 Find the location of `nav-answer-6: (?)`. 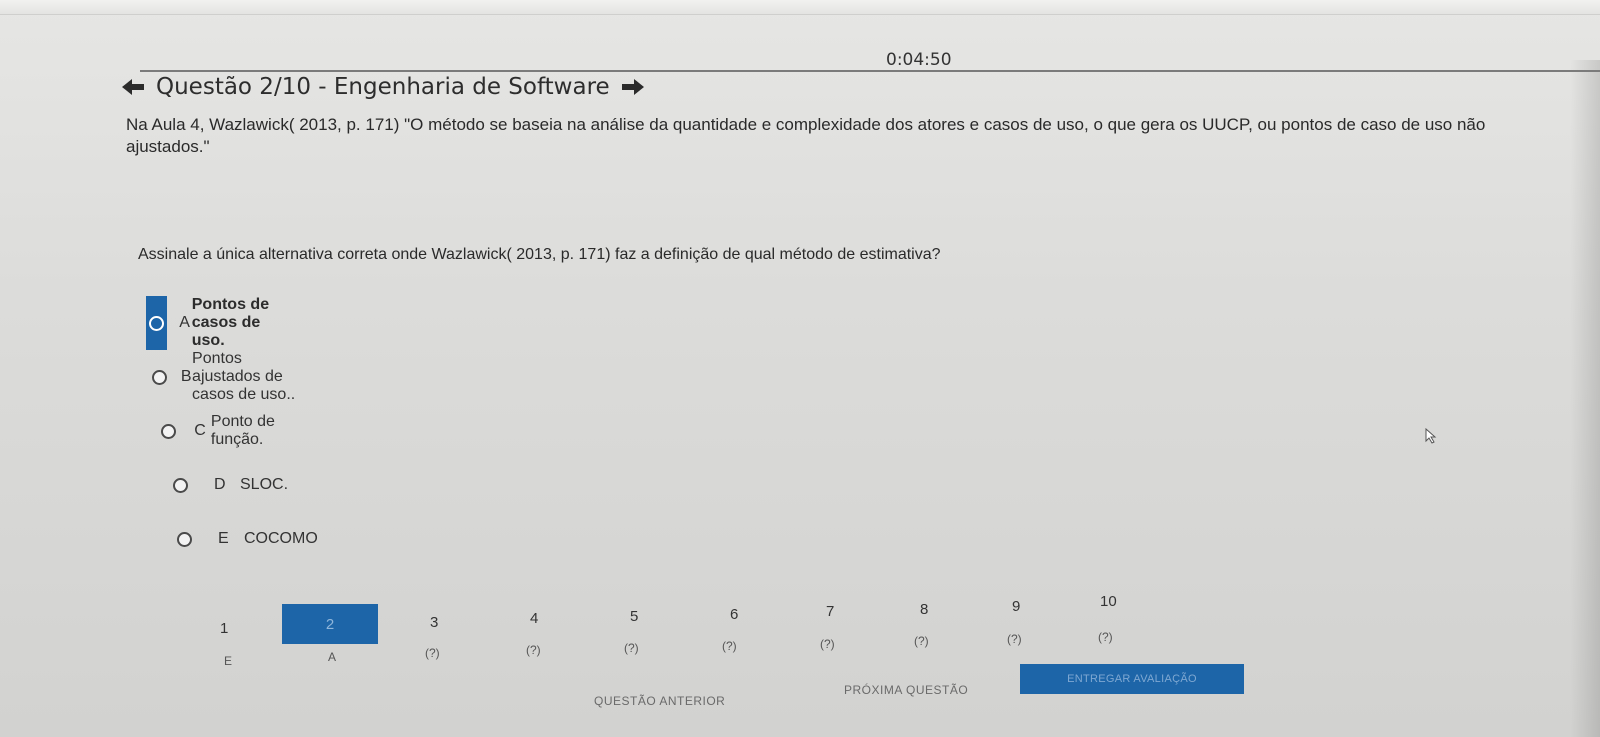

nav-answer-6: (?) is located at coordinates (729, 646).